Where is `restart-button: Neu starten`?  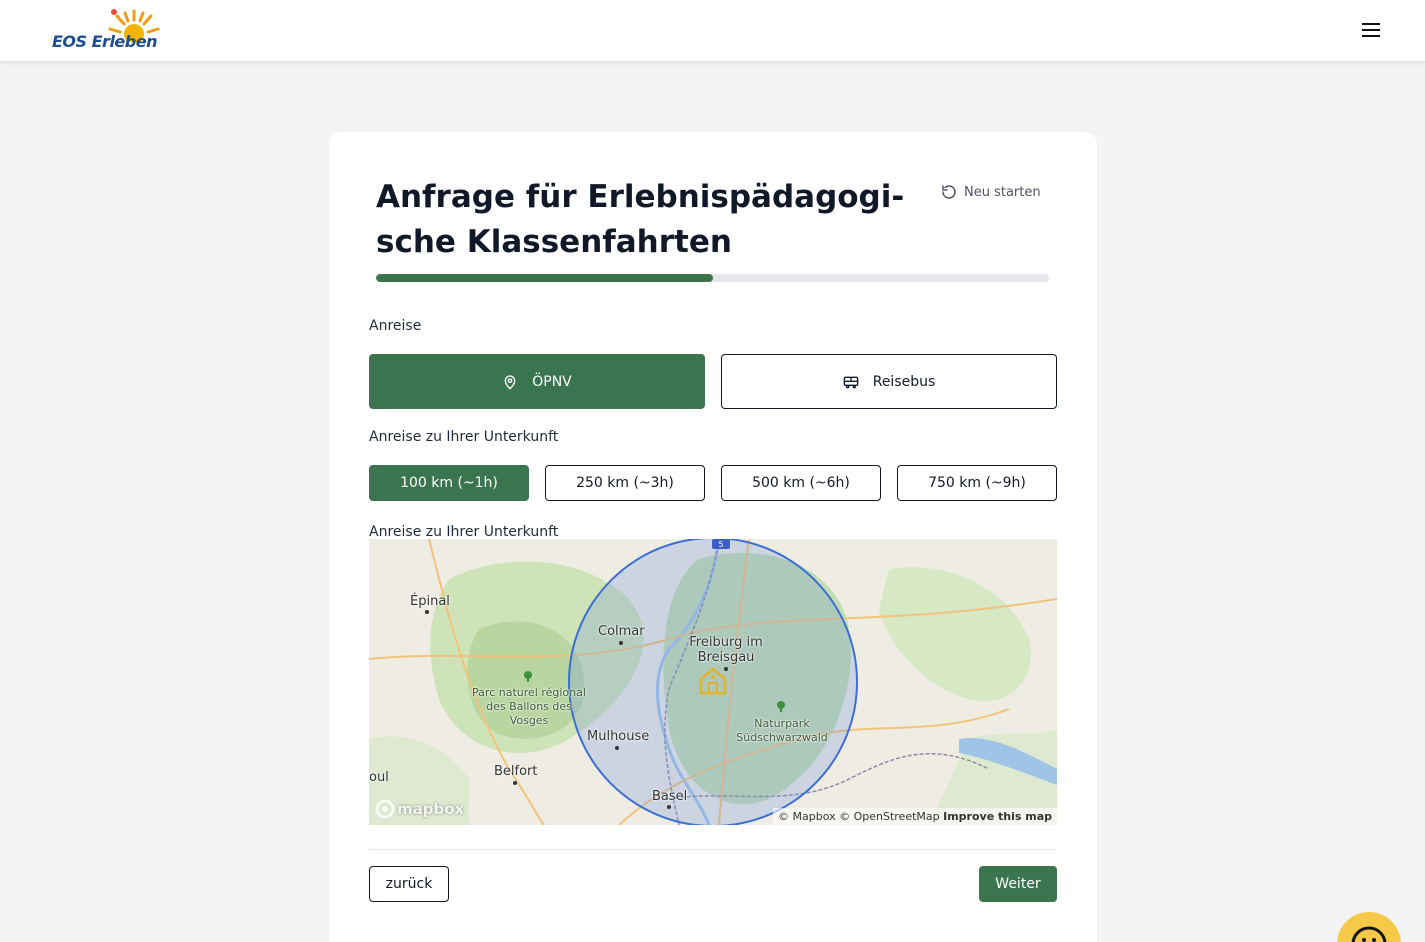 restart-button: Neu starten is located at coordinates (991, 192).